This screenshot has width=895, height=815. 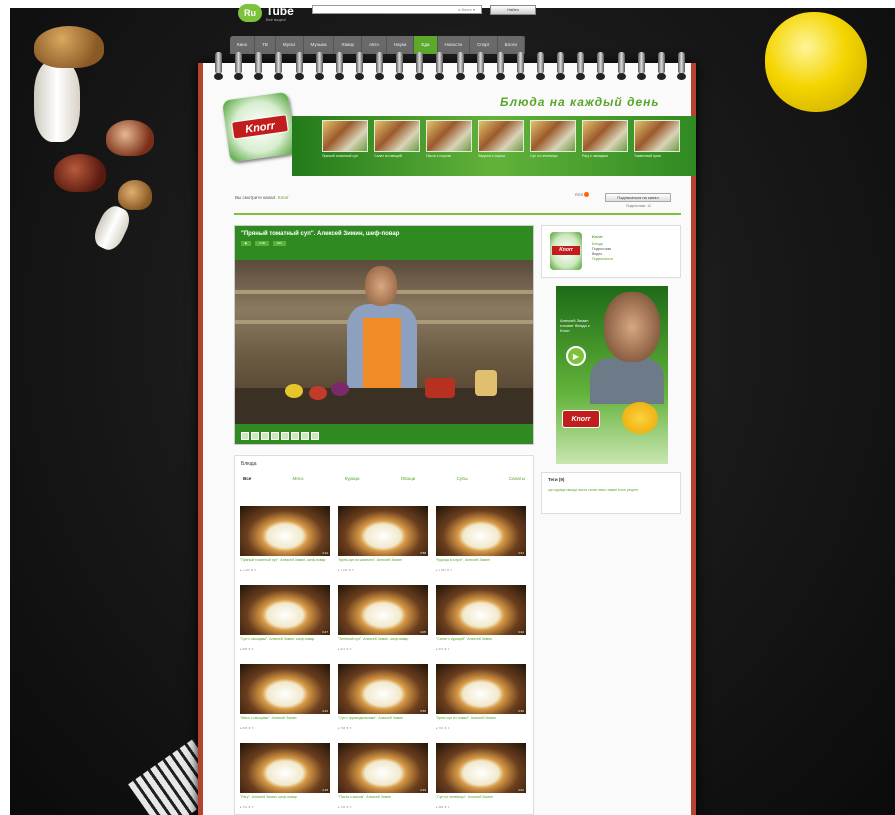 I want to click on strip-caption: Закуска с сыром, so click(x=501, y=156).